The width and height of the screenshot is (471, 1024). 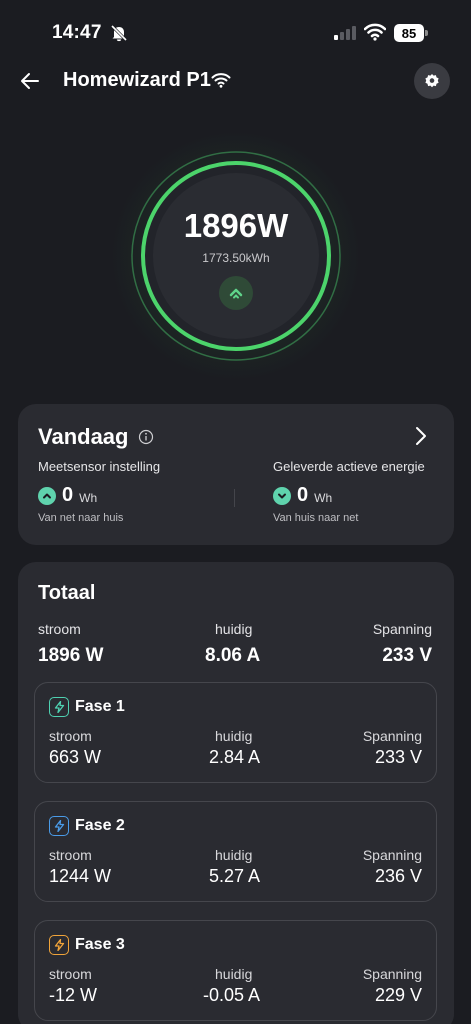 I want to click on import-value-row: 0 Wh, so click(x=67, y=495).